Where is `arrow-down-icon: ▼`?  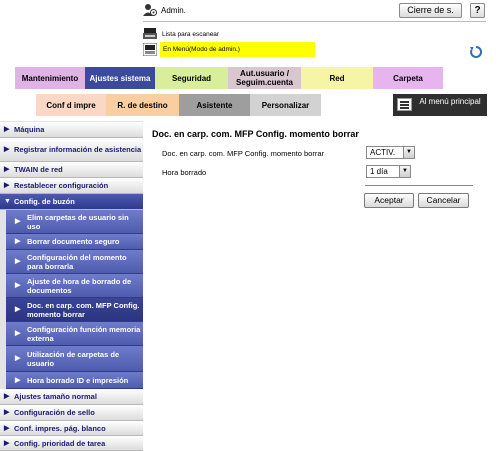 arrow-down-icon: ▼ is located at coordinates (7, 201).